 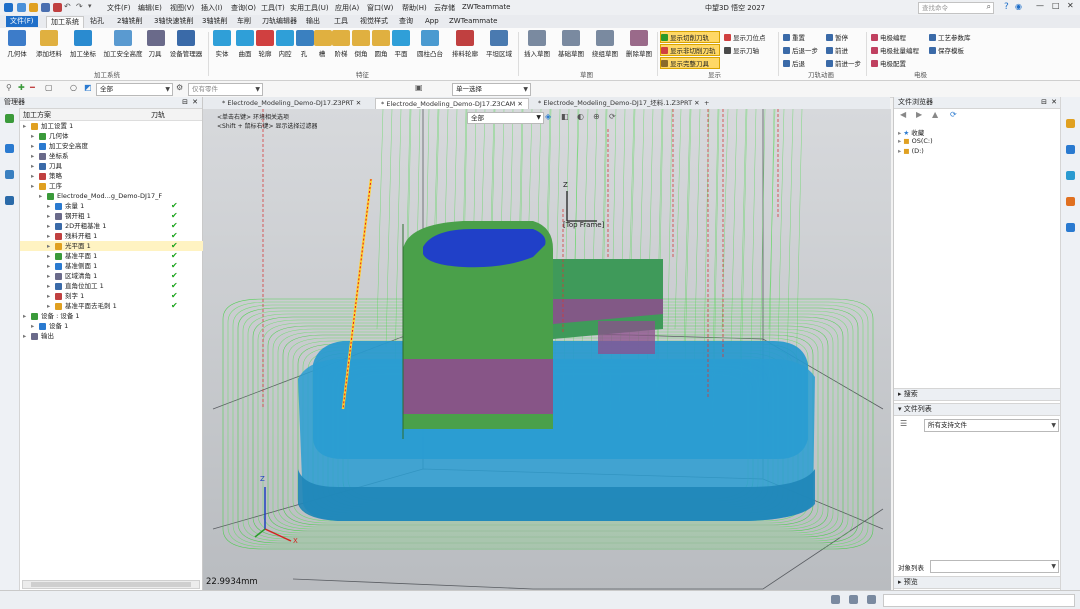 What do you see at coordinates (45, 7) in the screenshot?
I see `save-icon` at bounding box center [45, 7].